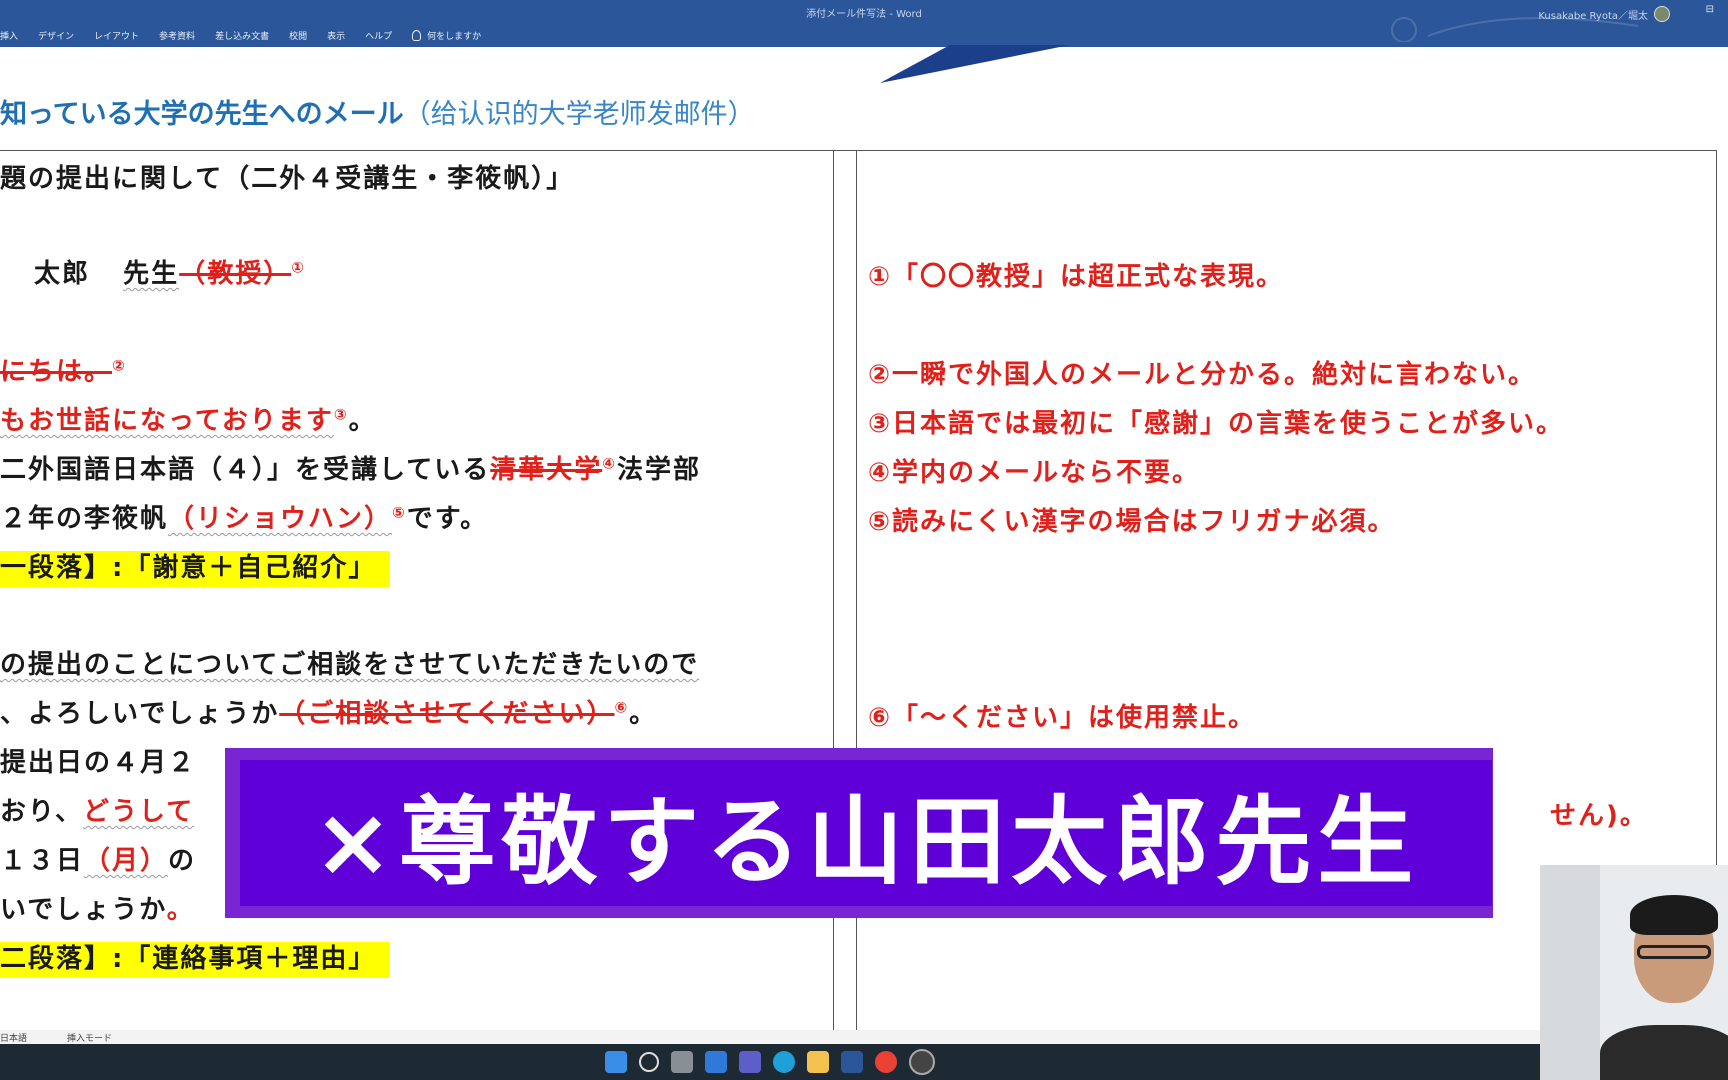 The height and width of the screenshot is (1080, 1728). Describe the element at coordinates (138, 812) in the screenshot. I see `reason-red: どうして` at that location.